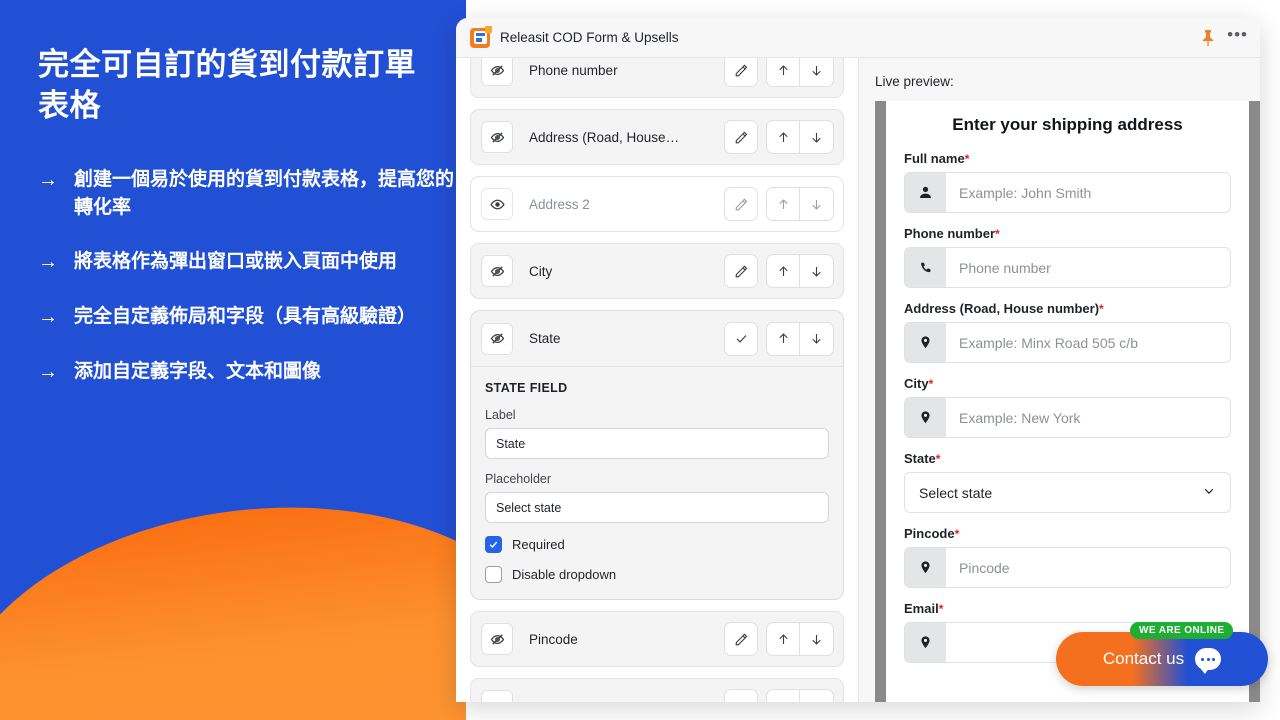 Image resolution: width=1280 pixels, height=720 pixels. What do you see at coordinates (538, 544) in the screenshot?
I see `required-label: Required` at bounding box center [538, 544].